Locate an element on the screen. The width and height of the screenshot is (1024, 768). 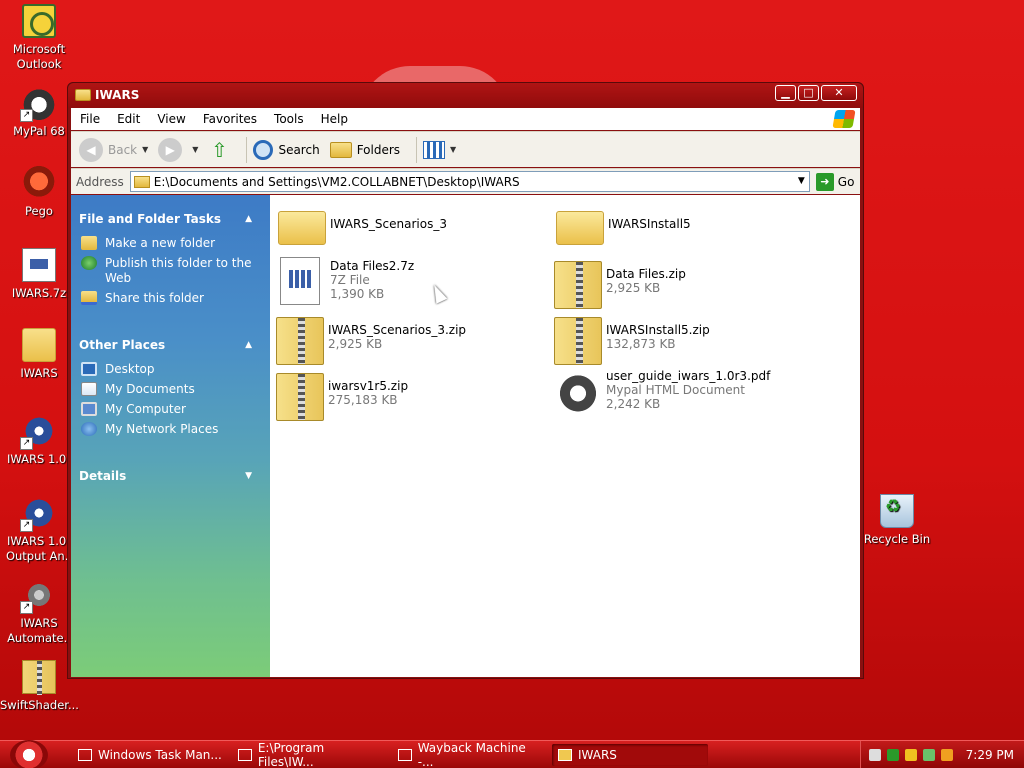
menu-favorites: Favorites is located at coordinates (229, 119).